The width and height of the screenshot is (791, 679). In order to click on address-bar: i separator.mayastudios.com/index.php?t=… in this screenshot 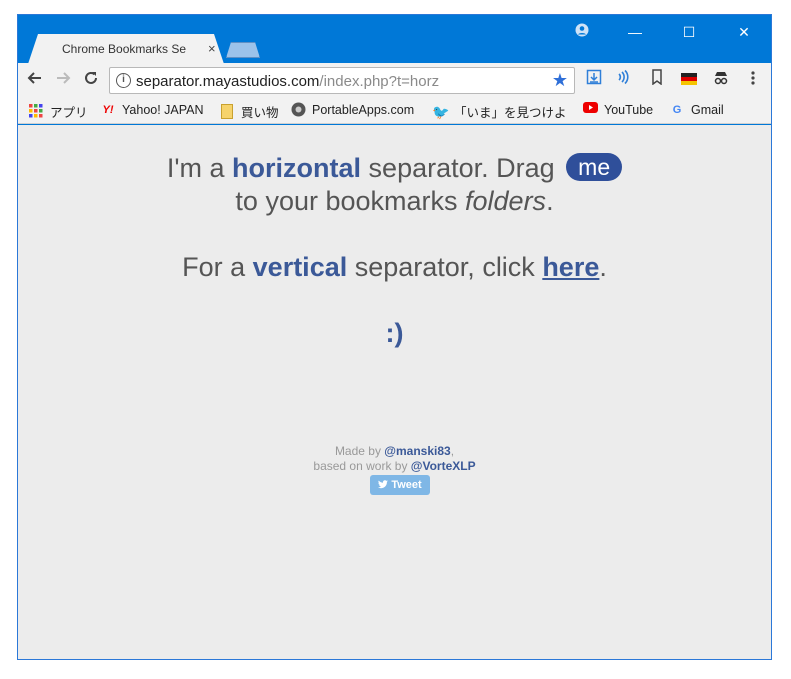, I will do `click(342, 80)`.